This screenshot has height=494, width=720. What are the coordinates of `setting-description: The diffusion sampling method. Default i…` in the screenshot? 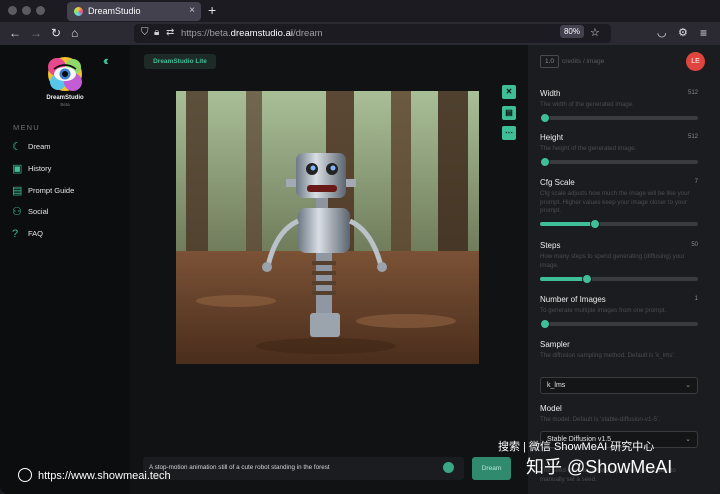 It's located at (608, 355).